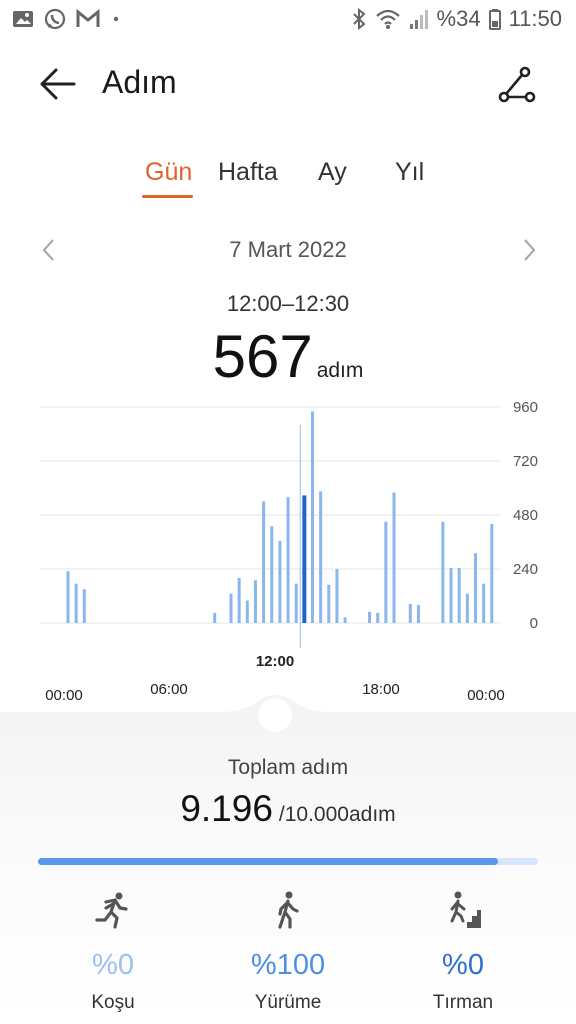 The width and height of the screenshot is (576, 1024). I want to click on page-title: Adım, so click(139, 82).